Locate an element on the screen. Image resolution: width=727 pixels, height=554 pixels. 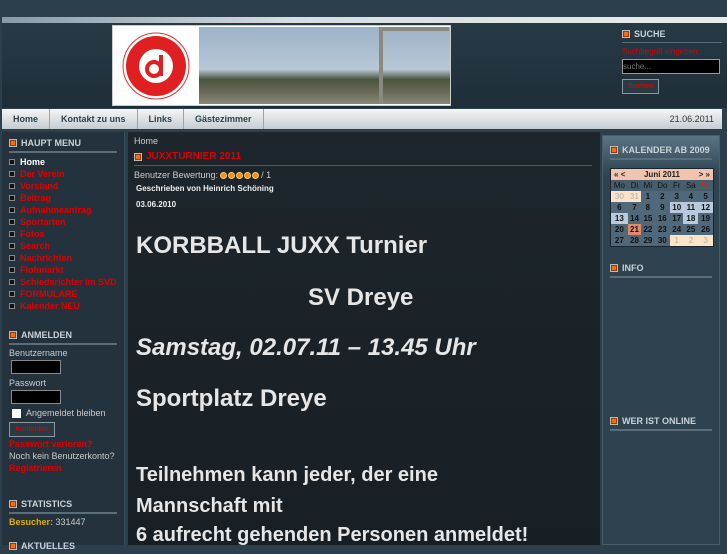
article-line: Teilnehmen kann jeder, der eine is located at coordinates (287, 475).